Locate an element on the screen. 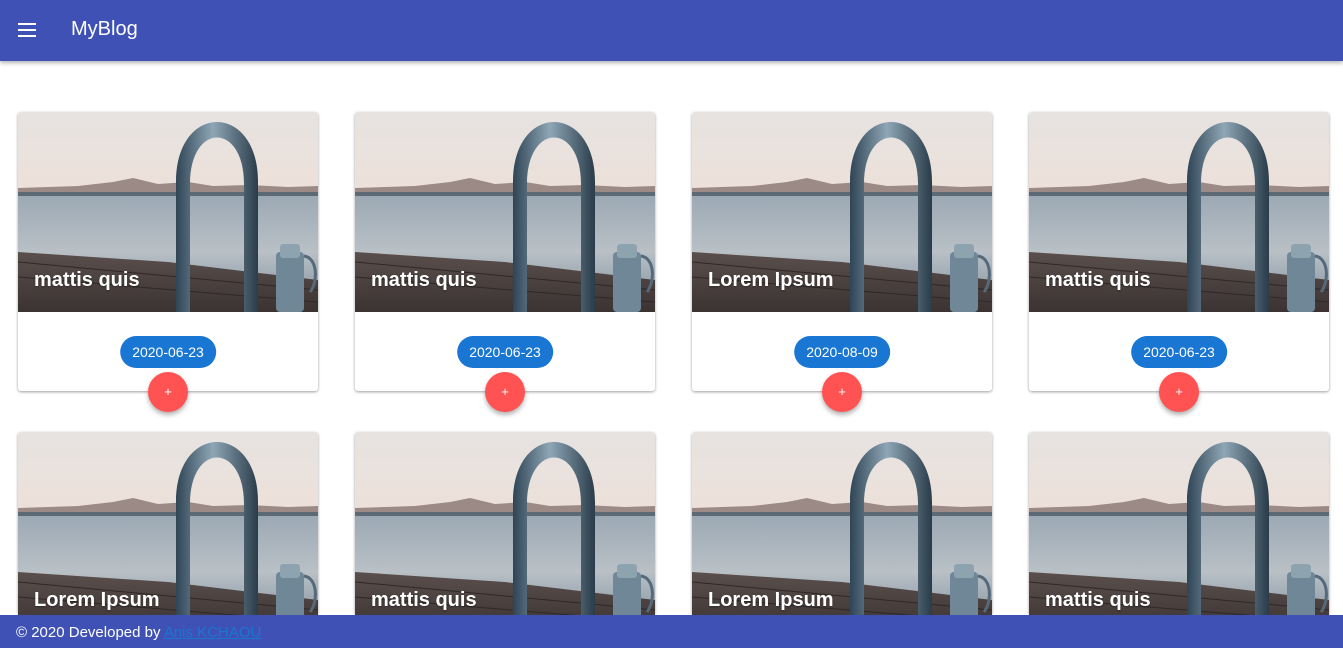  app-bar: MyBlog is located at coordinates (671, 30).